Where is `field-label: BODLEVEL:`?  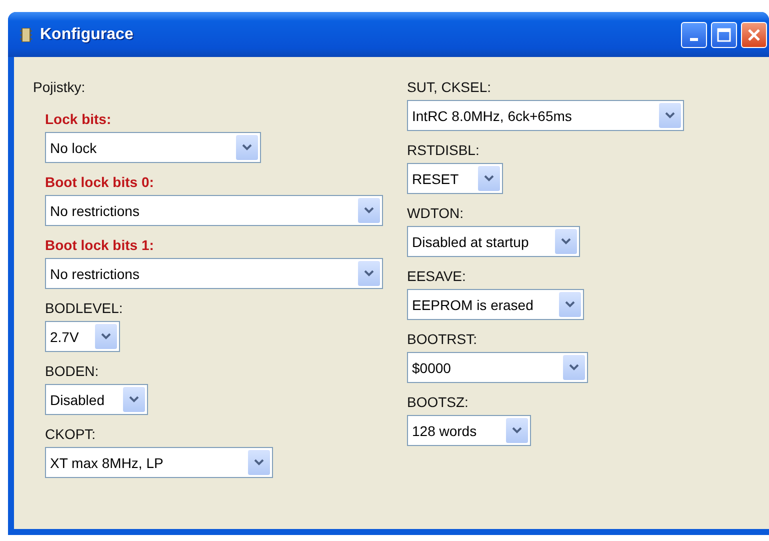 field-label: BODLEVEL: is located at coordinates (84, 308).